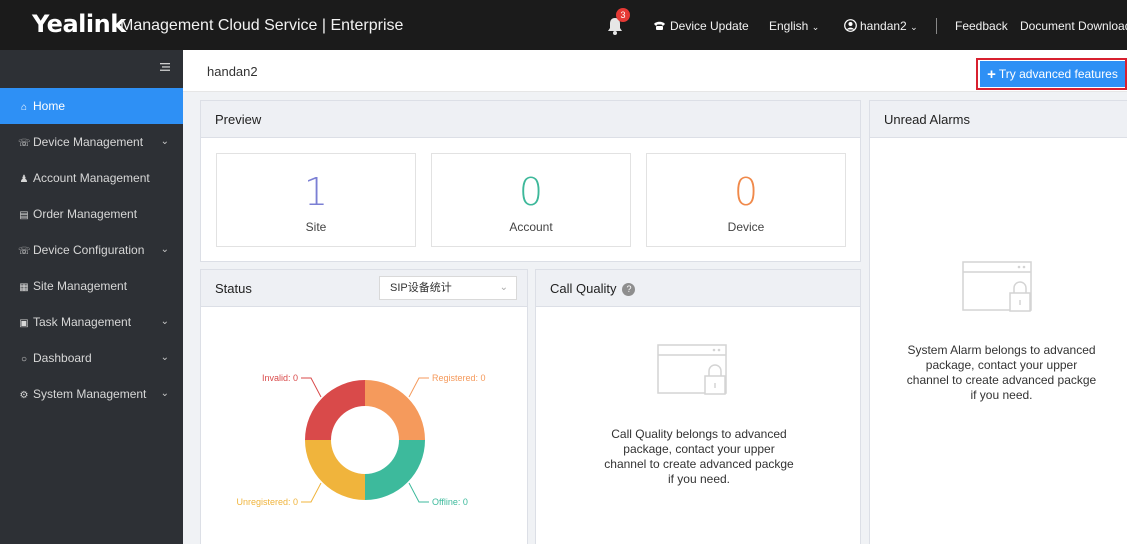 This screenshot has width=1127, height=544. What do you see at coordinates (395, 470) in the screenshot?
I see `donut-segment-offline` at bounding box center [395, 470].